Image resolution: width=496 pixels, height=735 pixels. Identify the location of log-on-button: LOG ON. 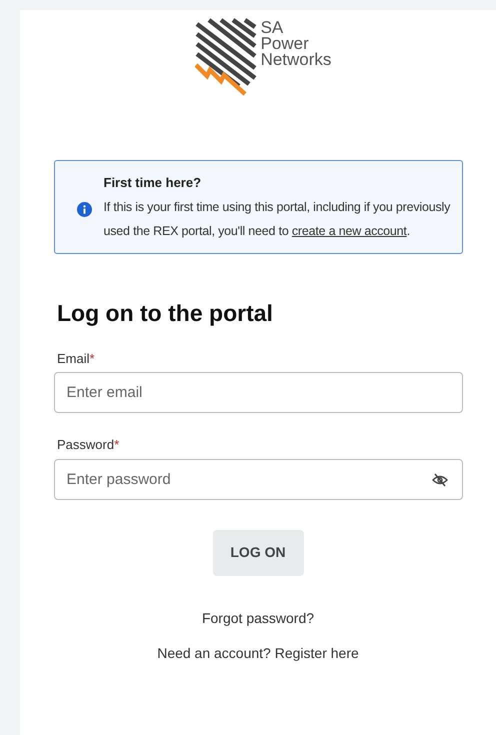
(258, 553).